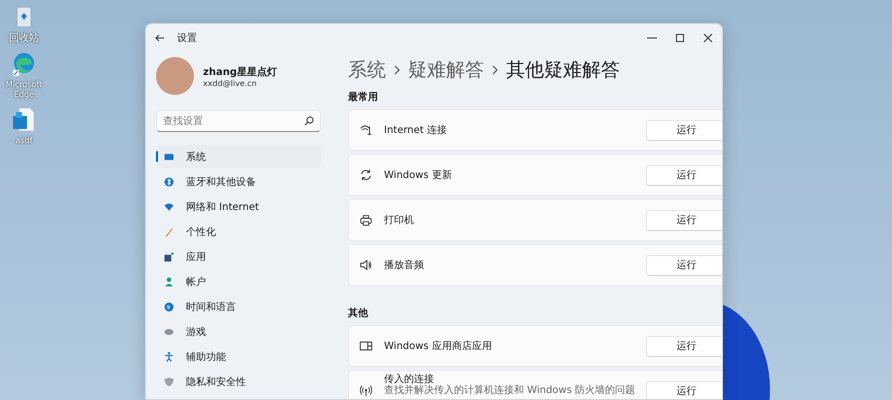 This screenshot has height=400, width=892. I want to click on sidebar-item: 蓝牙和其他设备, so click(238, 181).